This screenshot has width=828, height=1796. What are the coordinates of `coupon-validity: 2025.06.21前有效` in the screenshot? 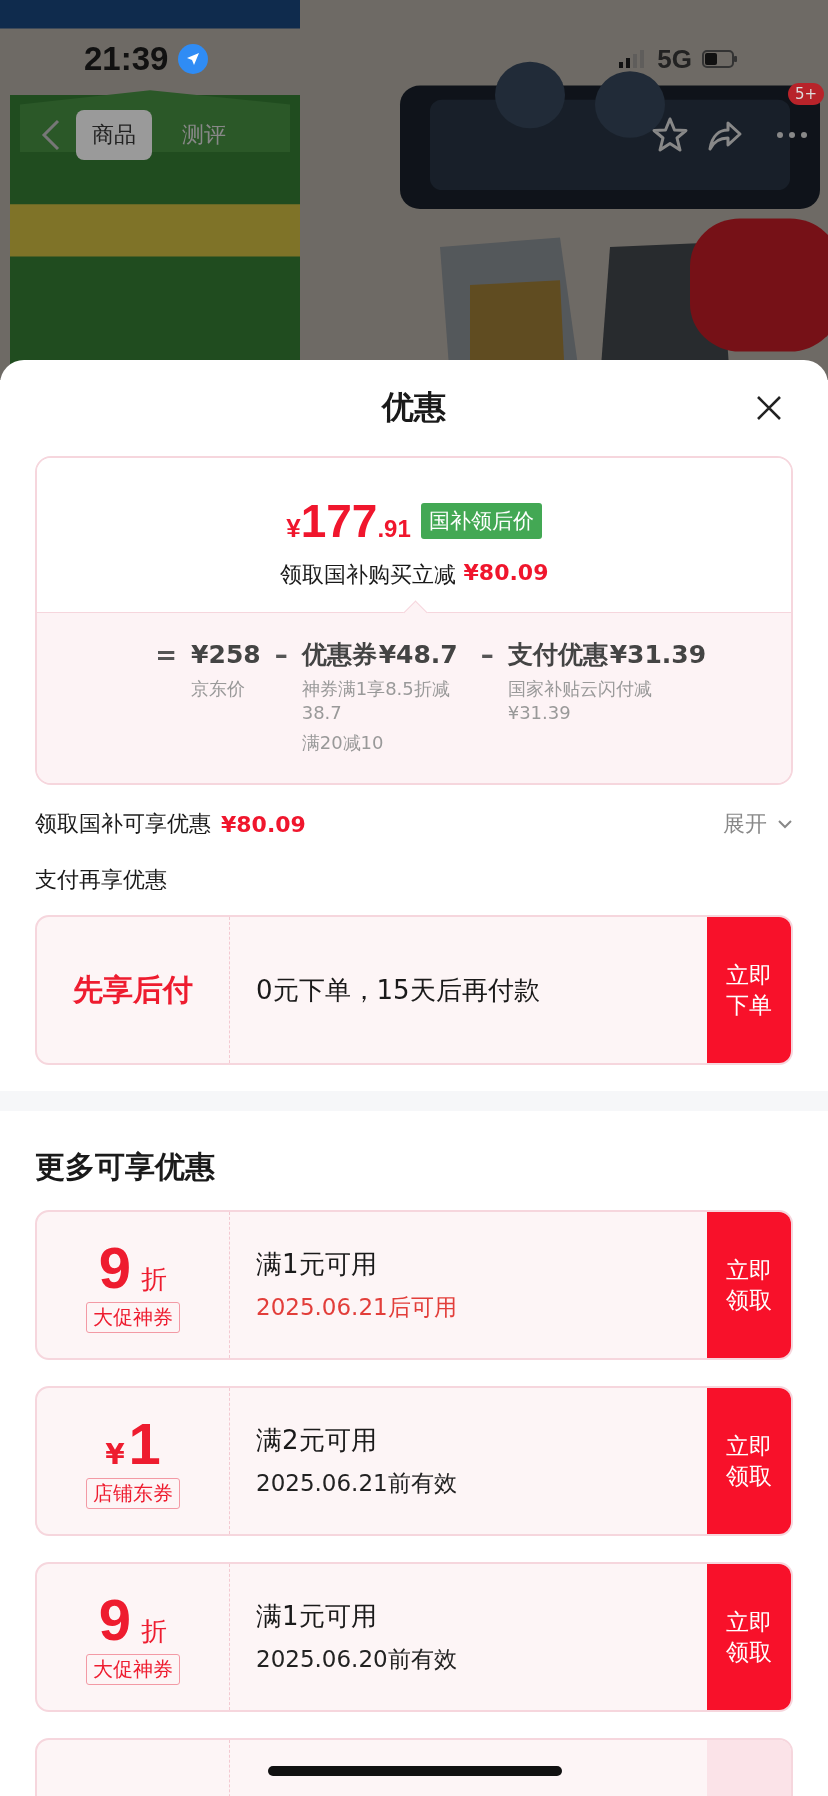 It's located at (356, 1483).